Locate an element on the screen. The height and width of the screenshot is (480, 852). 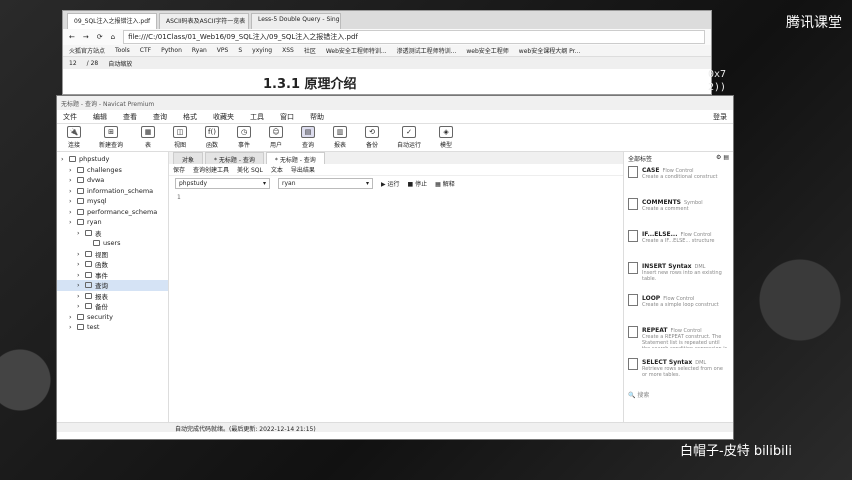
toolbar-button: ▤ 查询 is located at coordinates (308, 137).